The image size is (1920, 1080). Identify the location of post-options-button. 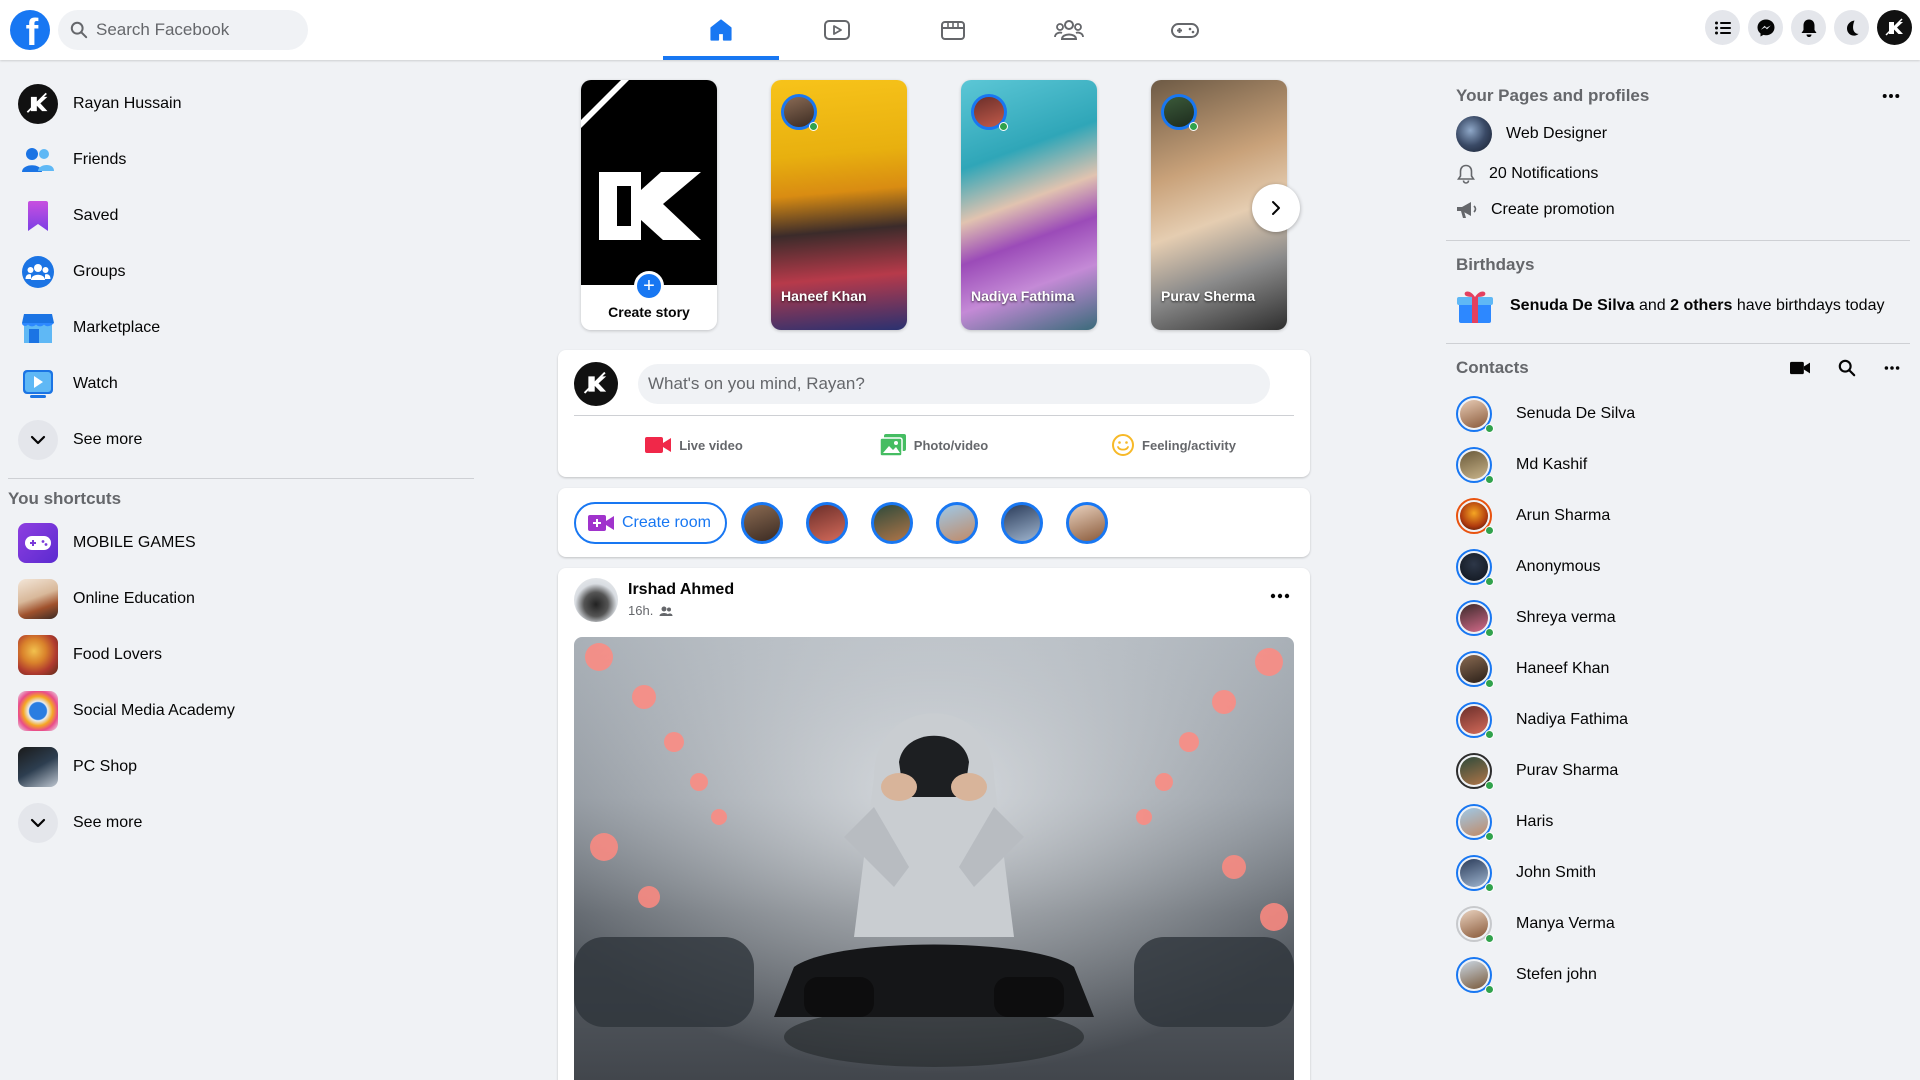
(1280, 595).